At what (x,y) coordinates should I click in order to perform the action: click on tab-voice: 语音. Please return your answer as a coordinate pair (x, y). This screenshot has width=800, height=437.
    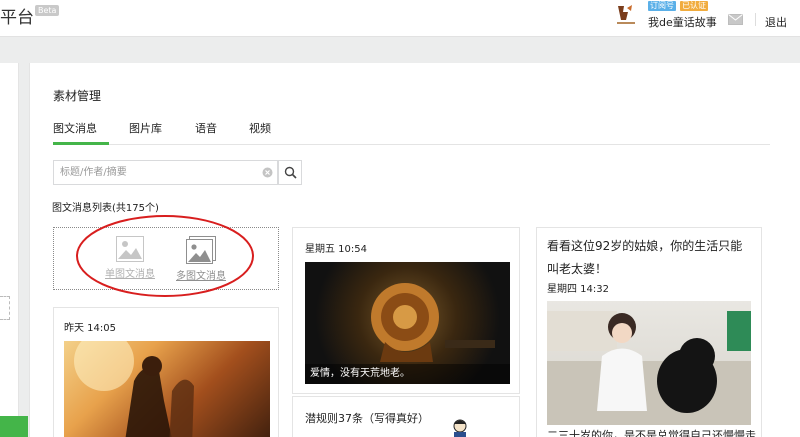
    Looking at the image, I should click on (206, 128).